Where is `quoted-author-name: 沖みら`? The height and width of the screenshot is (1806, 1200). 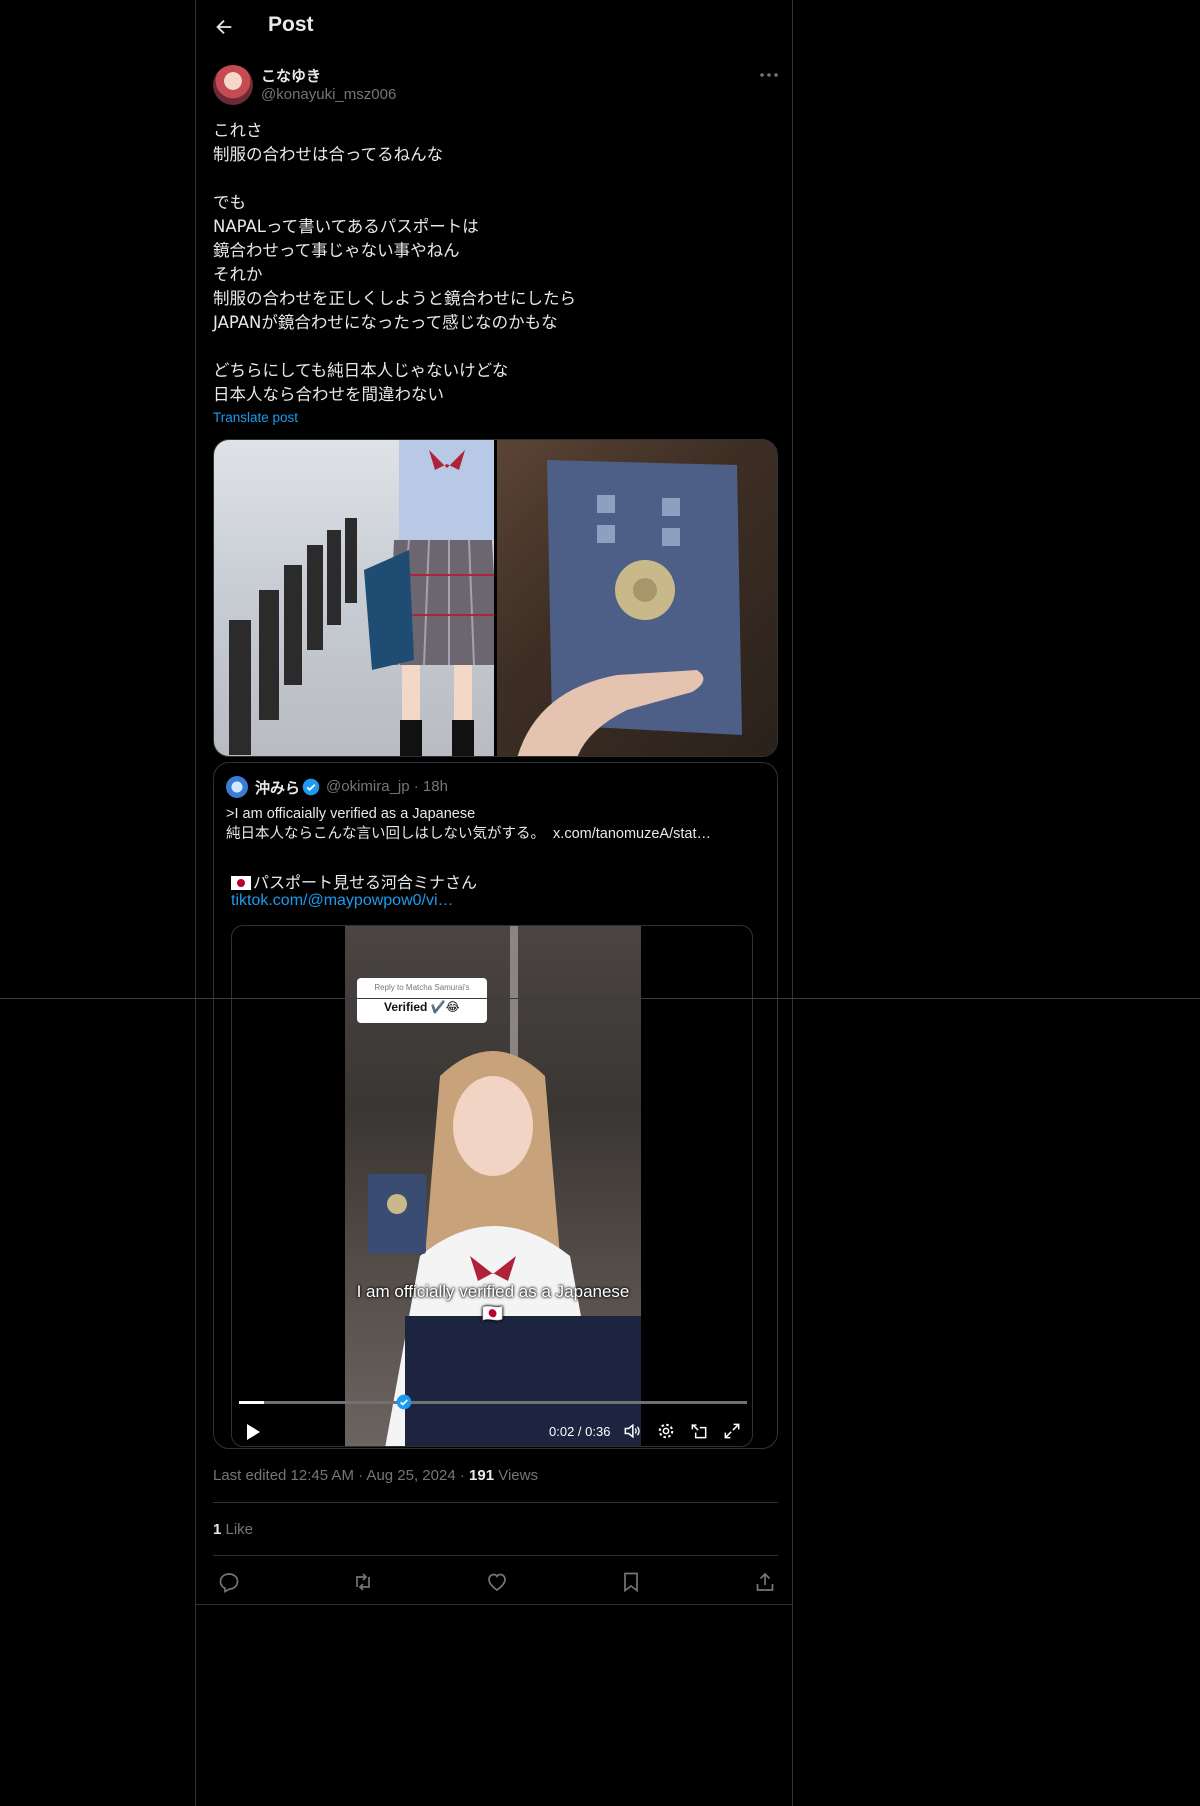
quoted-author-name: 沖みら is located at coordinates (277, 787).